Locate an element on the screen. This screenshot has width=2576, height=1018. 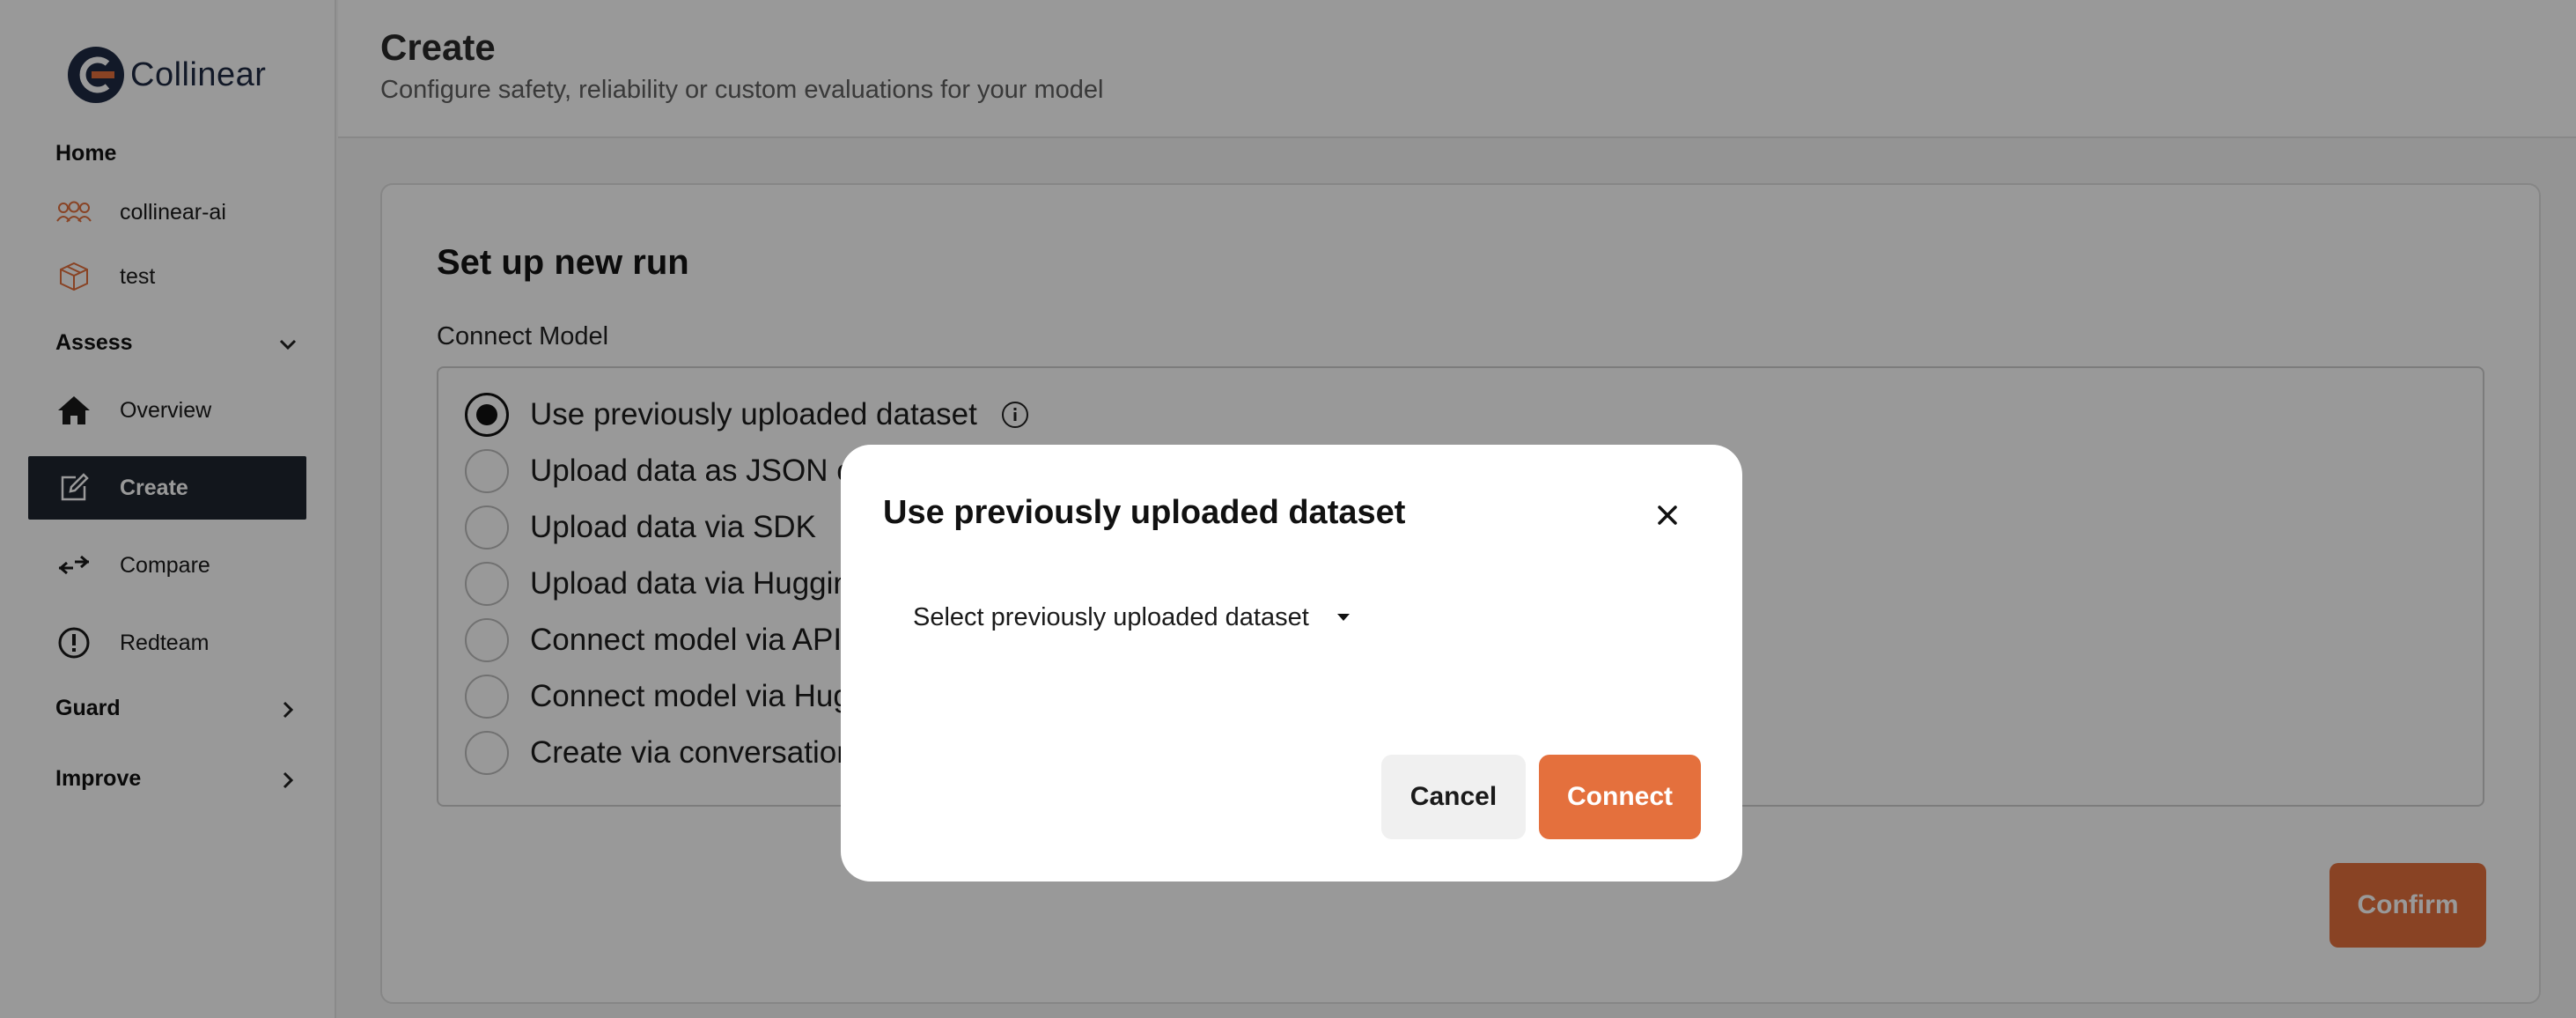
connect-button: Connect is located at coordinates (1620, 797).